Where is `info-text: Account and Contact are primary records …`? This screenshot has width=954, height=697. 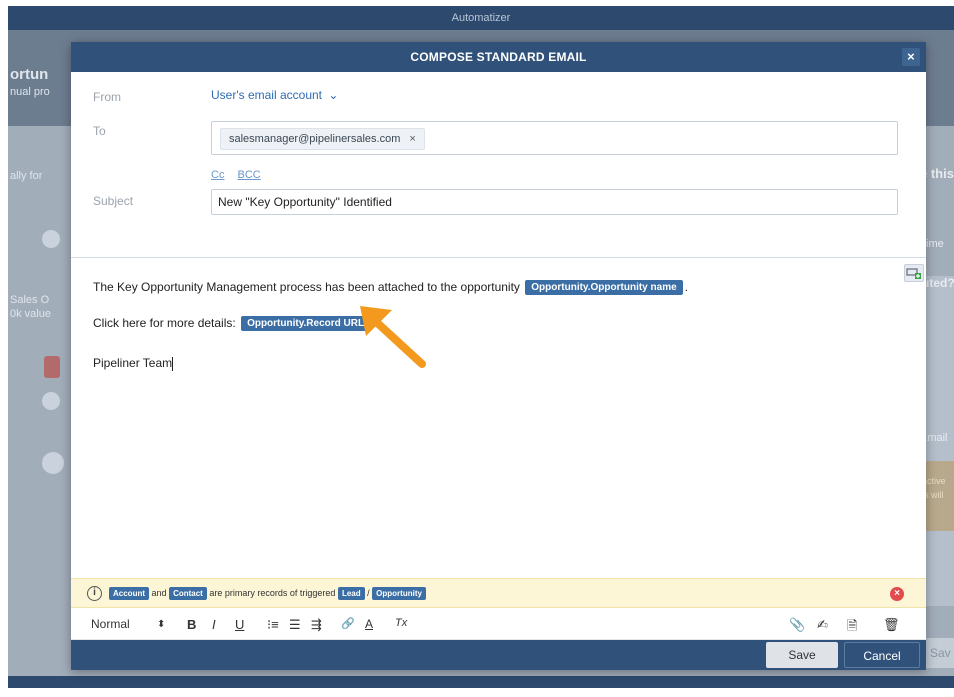
info-text: Account and Contact are primary records … is located at coordinates (267, 593).